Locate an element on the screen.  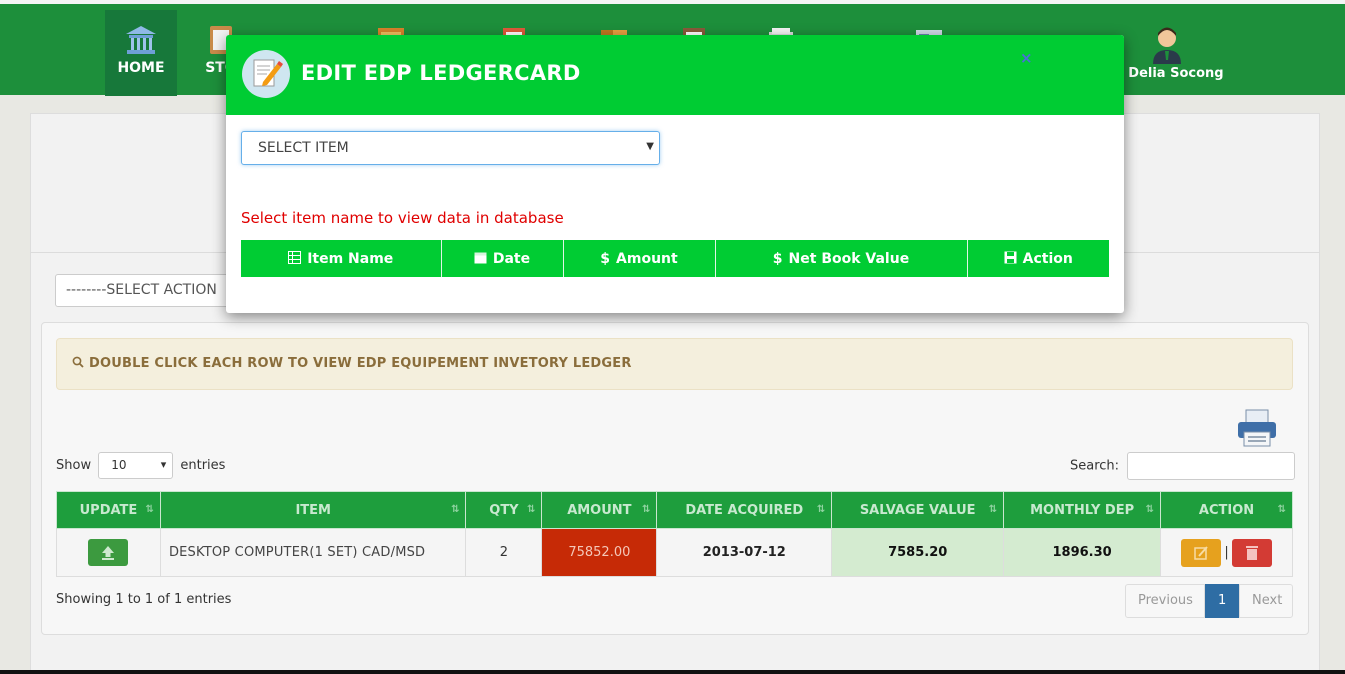
table-info: Showing 1 to 1 of 1 entries is located at coordinates (144, 599).